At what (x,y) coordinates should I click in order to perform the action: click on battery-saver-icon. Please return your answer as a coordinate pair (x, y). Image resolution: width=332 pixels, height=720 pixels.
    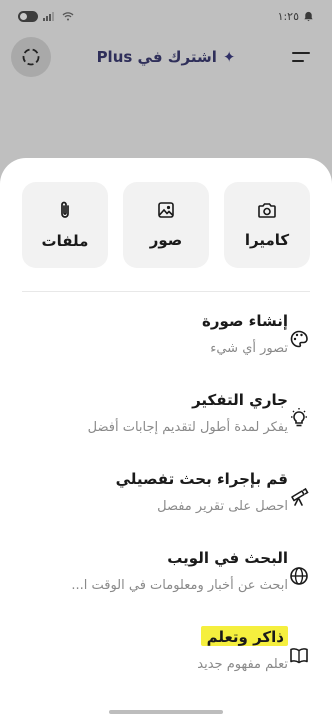
    Looking at the image, I should click on (28, 16).